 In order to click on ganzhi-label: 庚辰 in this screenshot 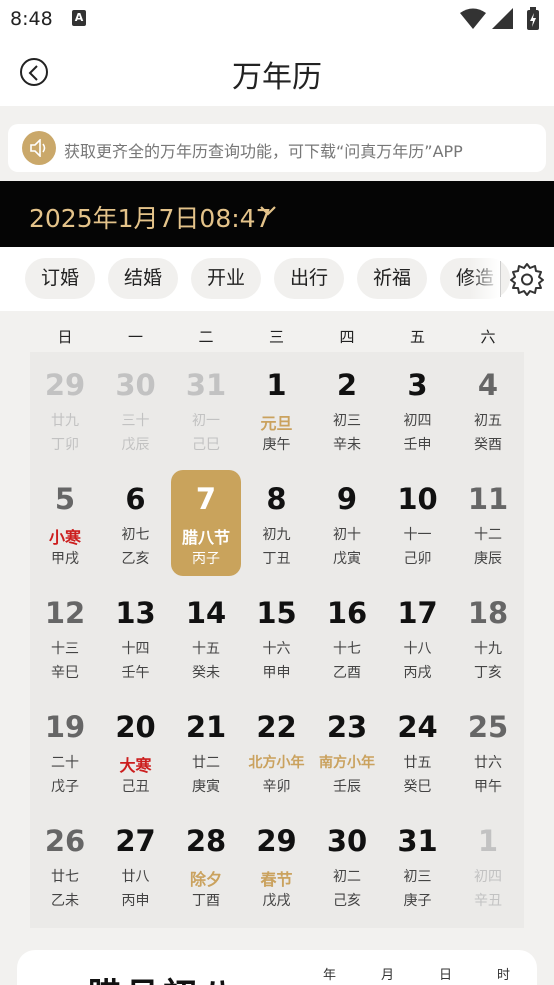, I will do `click(488, 559)`.